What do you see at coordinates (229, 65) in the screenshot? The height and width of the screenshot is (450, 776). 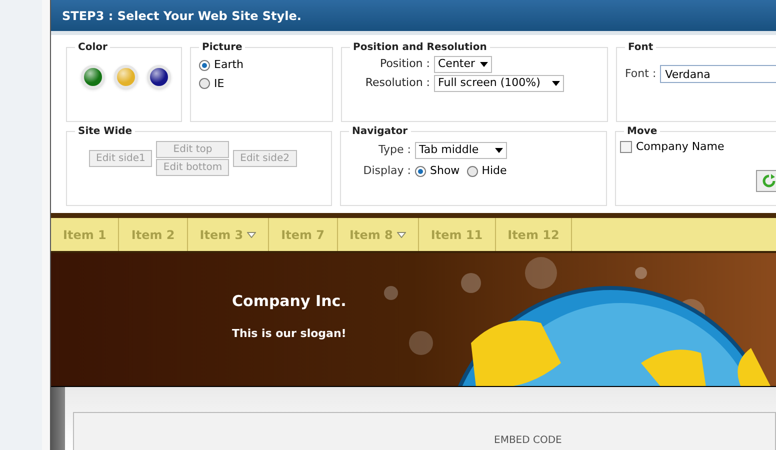 I see `radio-label: Earth` at bounding box center [229, 65].